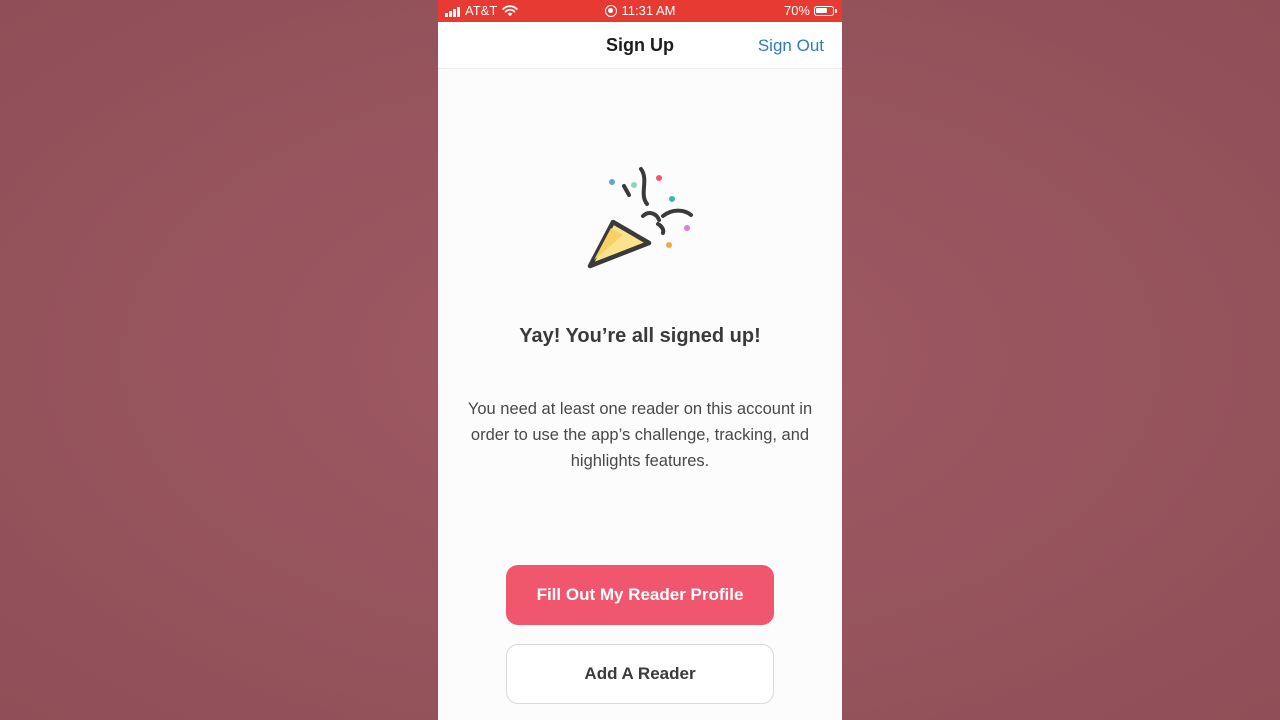  I want to click on nav-bar: Sign Up Sign Out, so click(640, 45).